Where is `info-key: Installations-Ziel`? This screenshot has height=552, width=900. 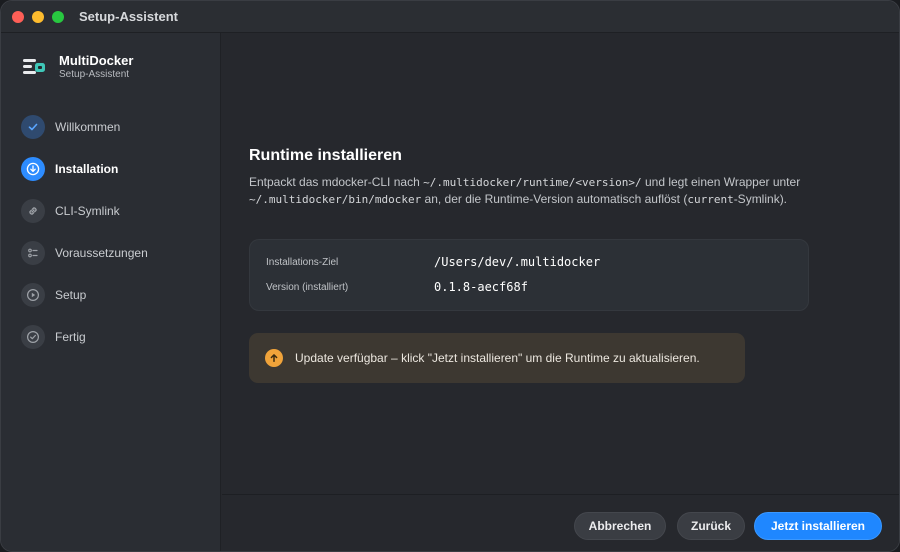 info-key: Installations-Ziel is located at coordinates (302, 262).